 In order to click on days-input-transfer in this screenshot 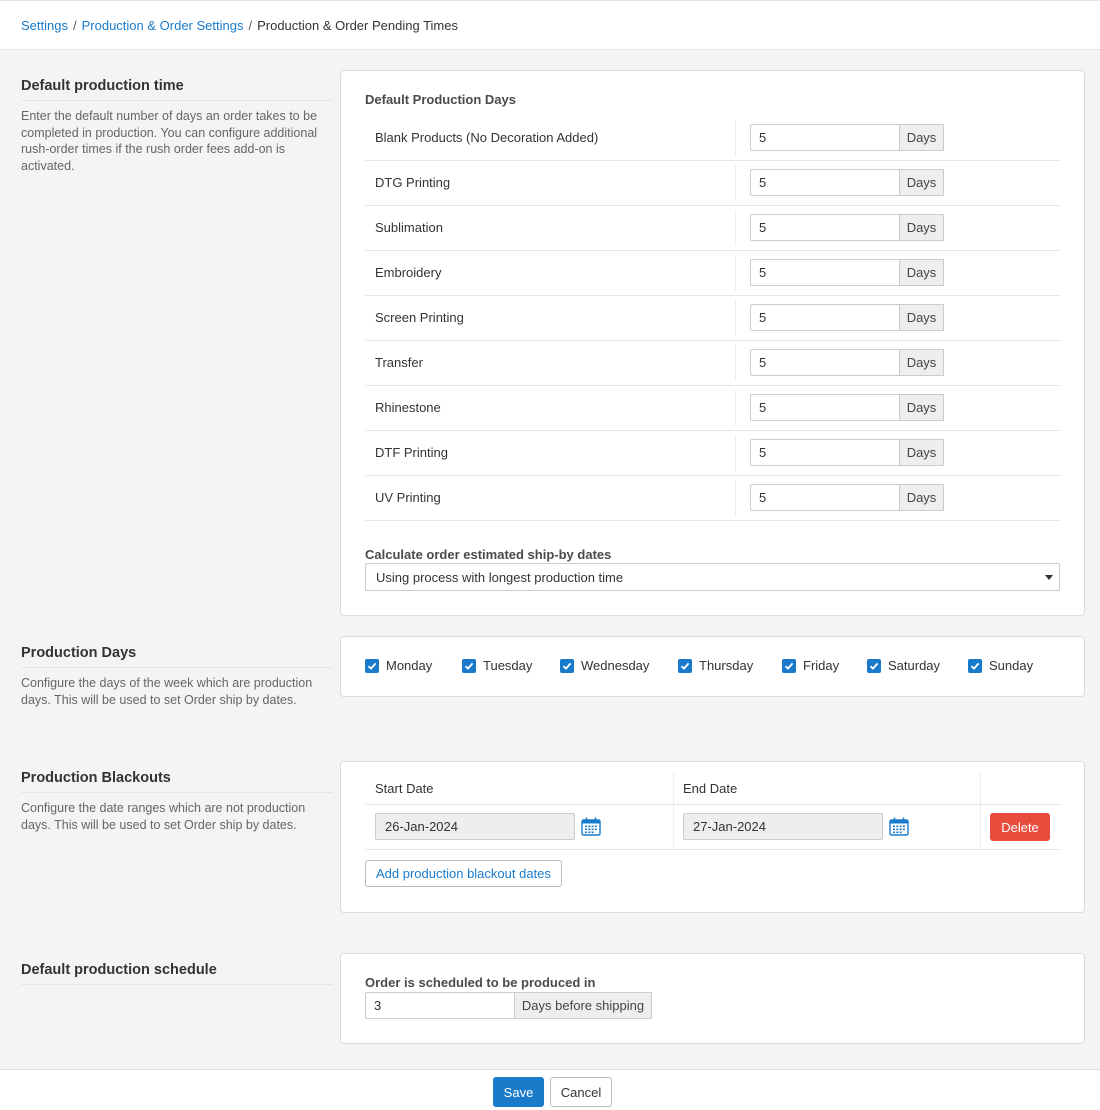, I will do `click(825, 362)`.